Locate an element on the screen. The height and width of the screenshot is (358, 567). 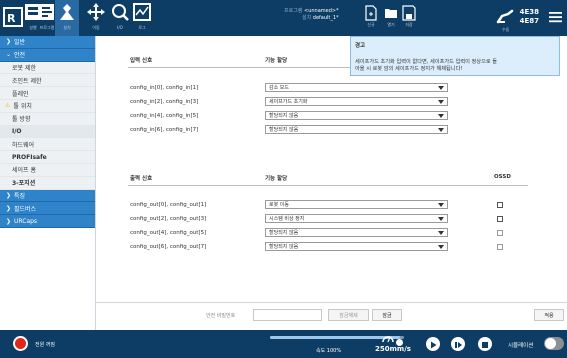
sidebar-item-planes: 플레인 is located at coordinates (47, 93).